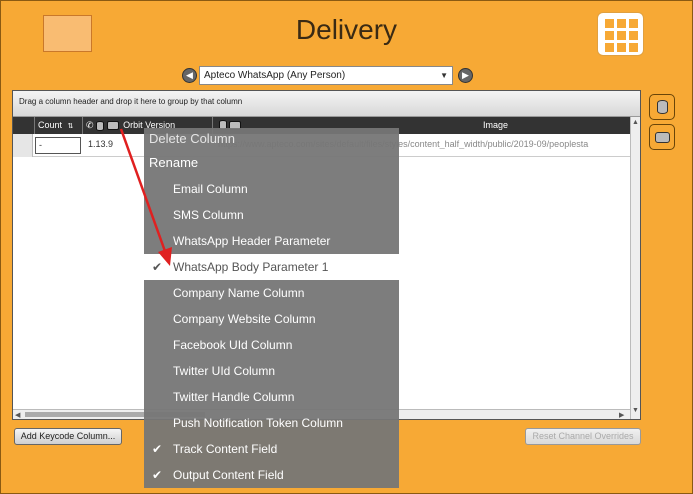 The height and width of the screenshot is (494, 693). I want to click on apps-grid-button, so click(620, 34).